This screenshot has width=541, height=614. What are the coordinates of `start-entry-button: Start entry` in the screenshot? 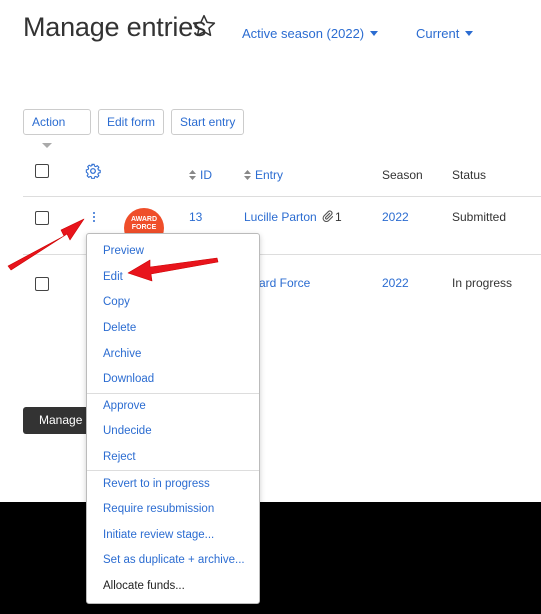 It's located at (208, 122).